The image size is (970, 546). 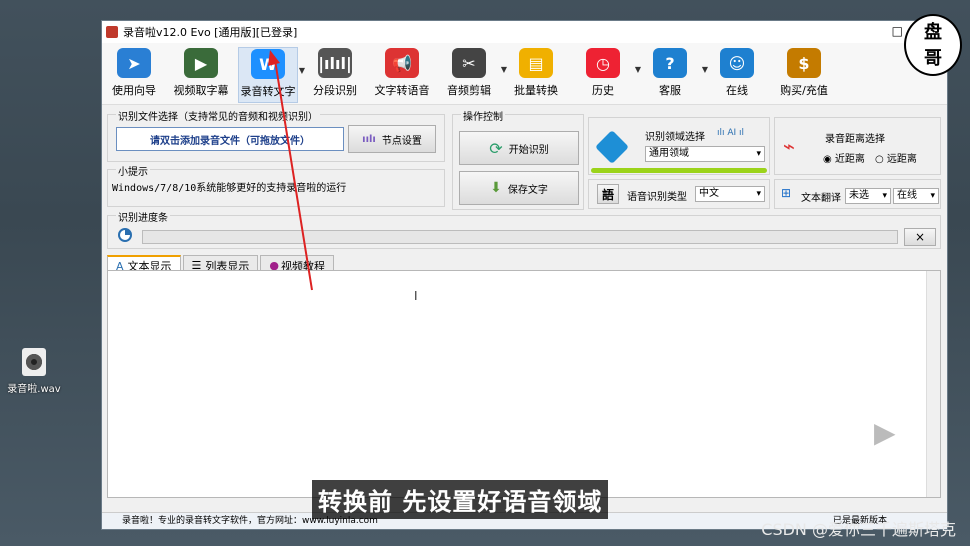 What do you see at coordinates (858, 529) in the screenshot?
I see `watermark: CSDN @爱你三千遍斯塔克` at bounding box center [858, 529].